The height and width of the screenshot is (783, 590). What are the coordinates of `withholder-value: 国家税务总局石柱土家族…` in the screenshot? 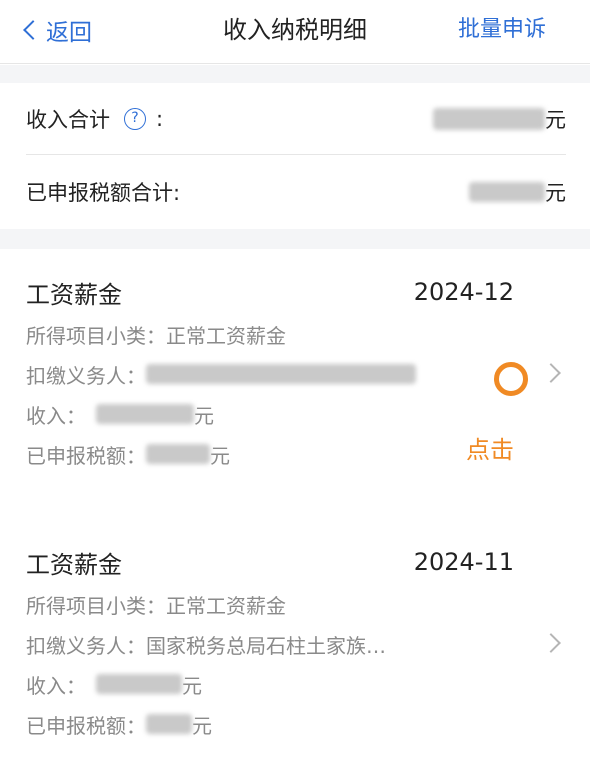 It's located at (266, 645).